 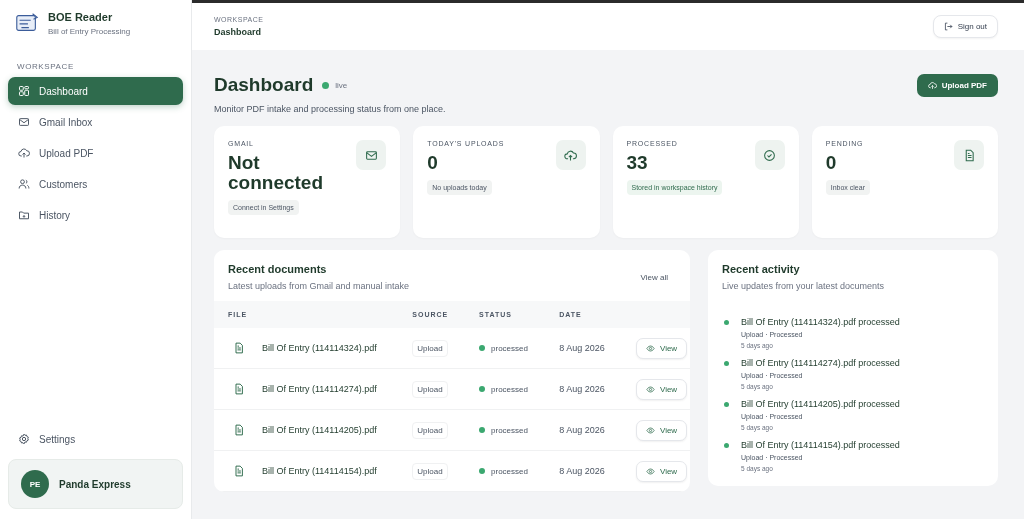 What do you see at coordinates (319, 348) in the screenshot?
I see `file-name: Bill Of Entry (114114324).pdf` at bounding box center [319, 348].